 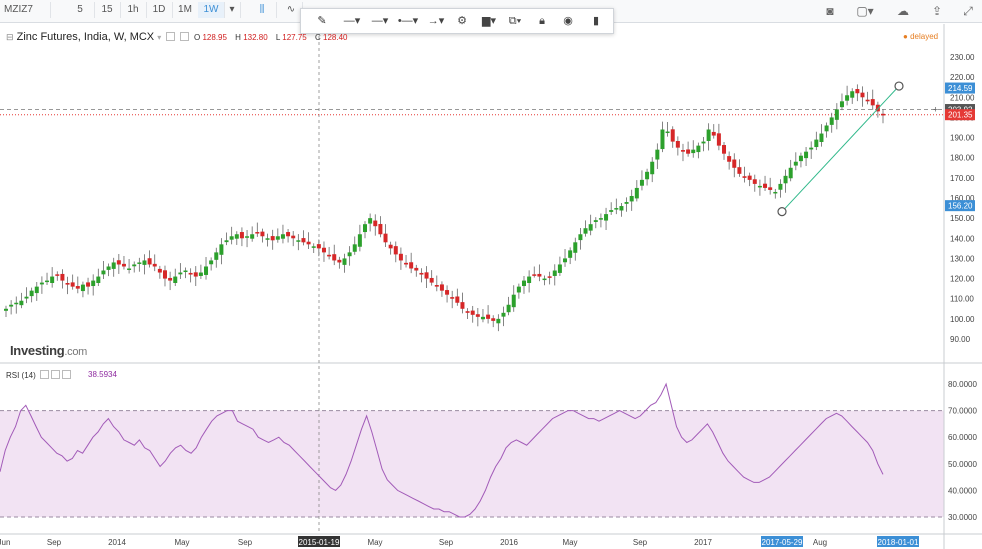 What do you see at coordinates (232, 10) in the screenshot?
I see `interval-dropdown-chevron-icon: ▾` at bounding box center [232, 10].